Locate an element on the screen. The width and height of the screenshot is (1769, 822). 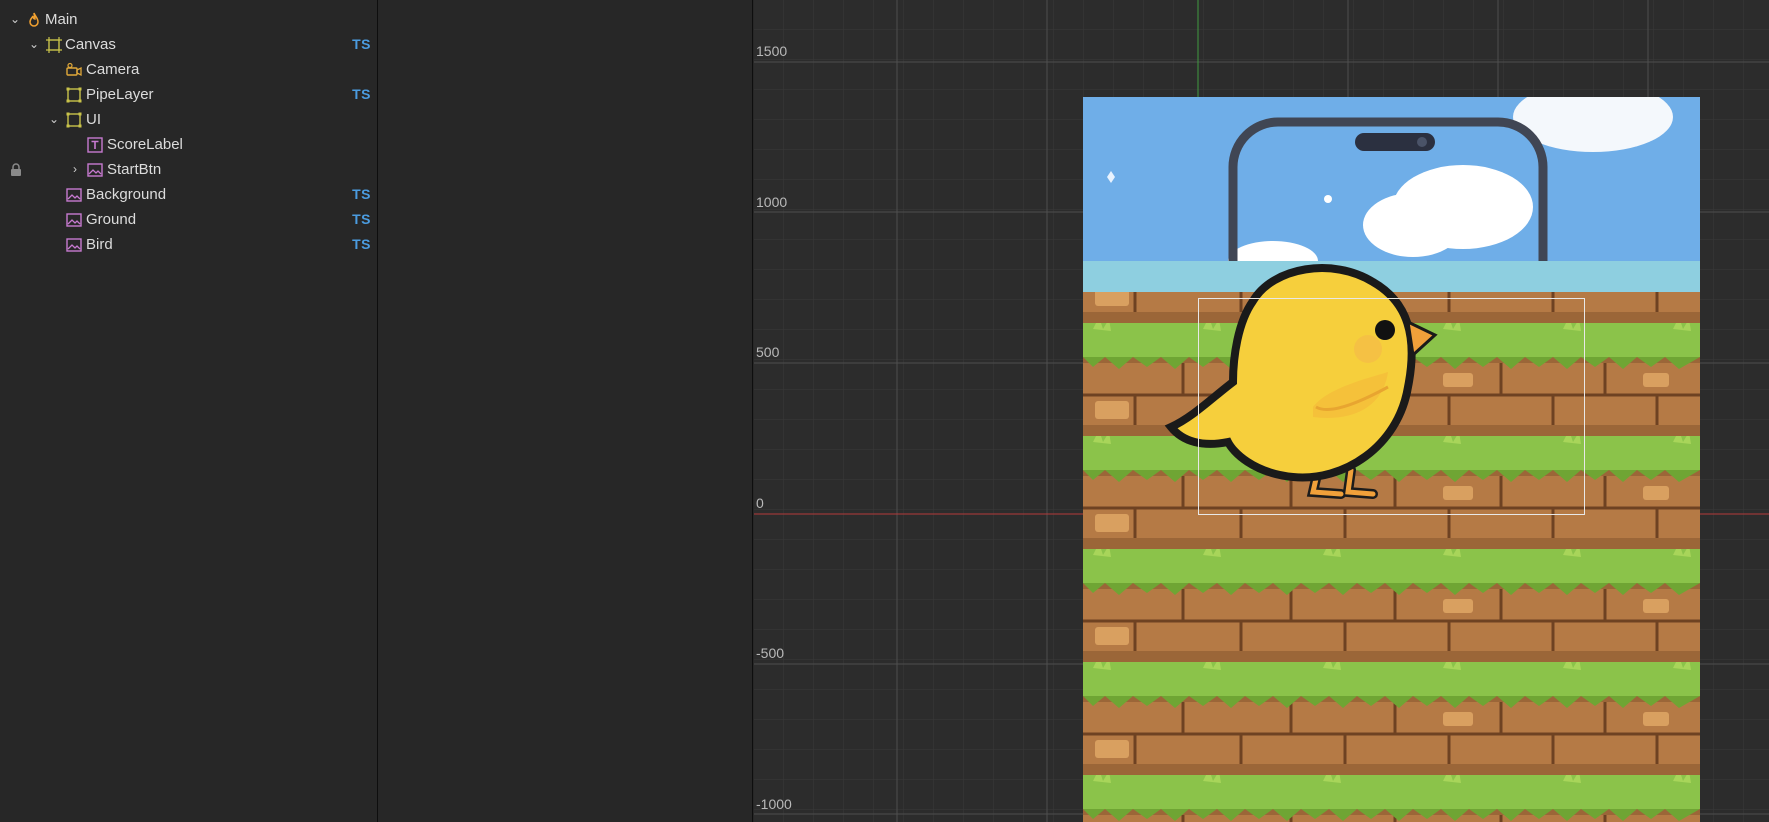
tree-node-main: ⌄ Main is located at coordinates (188, 19).